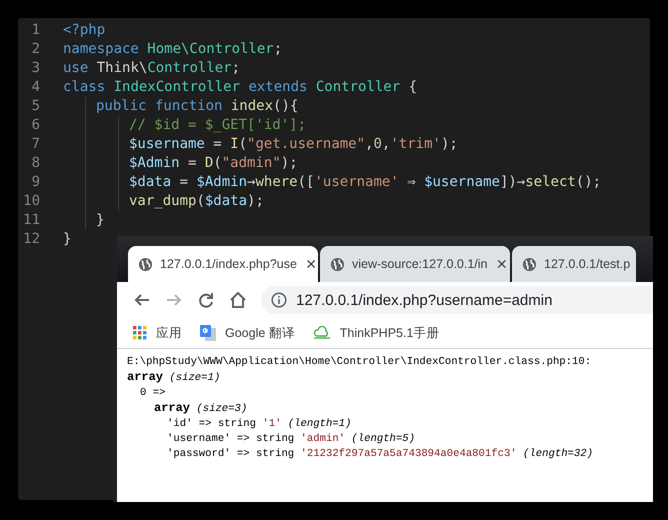  I want to click on line-number: 5, so click(35, 106).